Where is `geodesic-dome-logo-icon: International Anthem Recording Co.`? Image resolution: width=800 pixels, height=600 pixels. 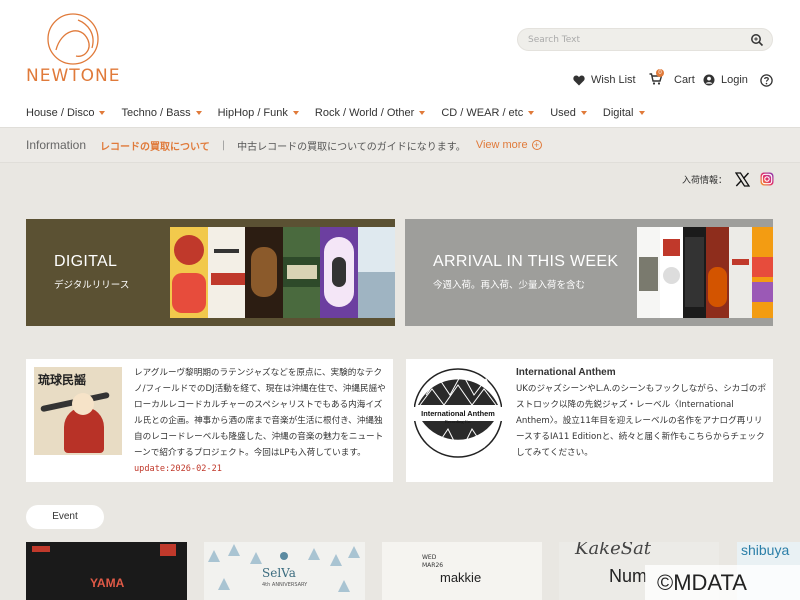 geodesic-dome-logo-icon: International Anthem Recording Co. is located at coordinates (458, 413).